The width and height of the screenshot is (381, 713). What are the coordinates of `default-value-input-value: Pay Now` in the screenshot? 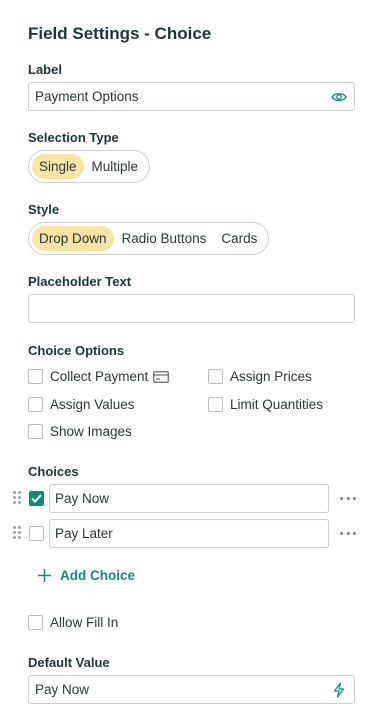 It's located at (62, 689).